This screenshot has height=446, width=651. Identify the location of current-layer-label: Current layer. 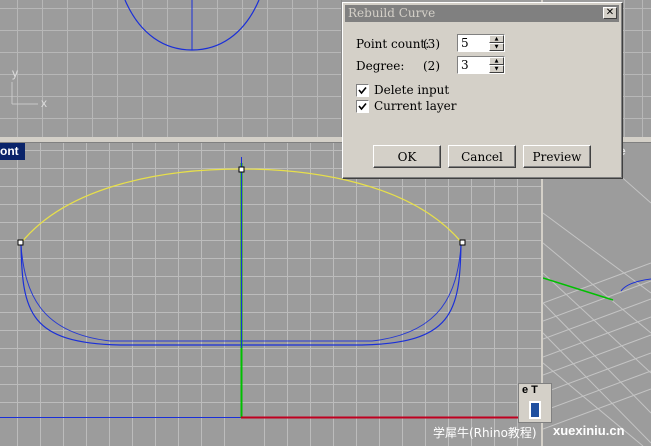
(415, 106).